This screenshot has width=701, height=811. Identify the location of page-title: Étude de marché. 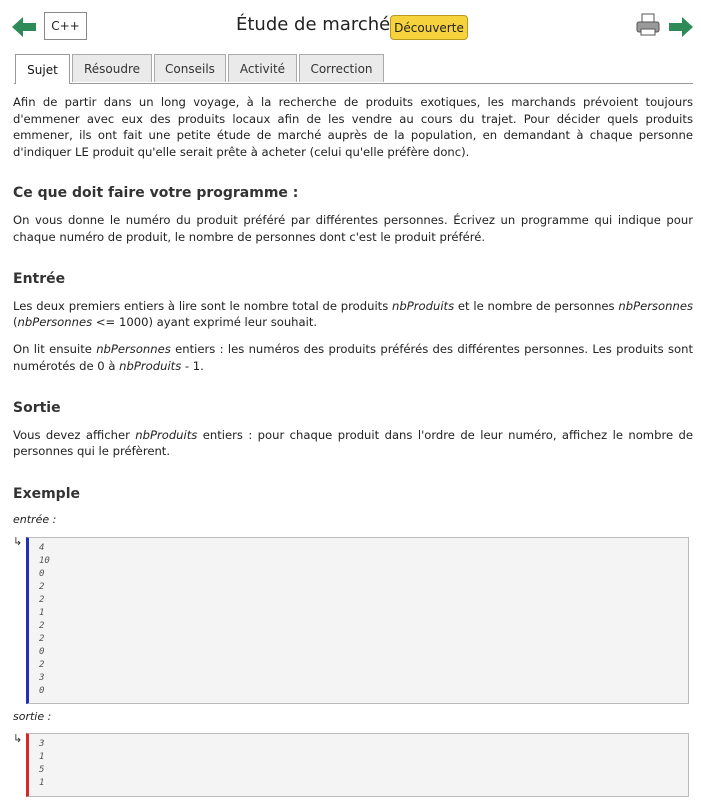
(313, 24).